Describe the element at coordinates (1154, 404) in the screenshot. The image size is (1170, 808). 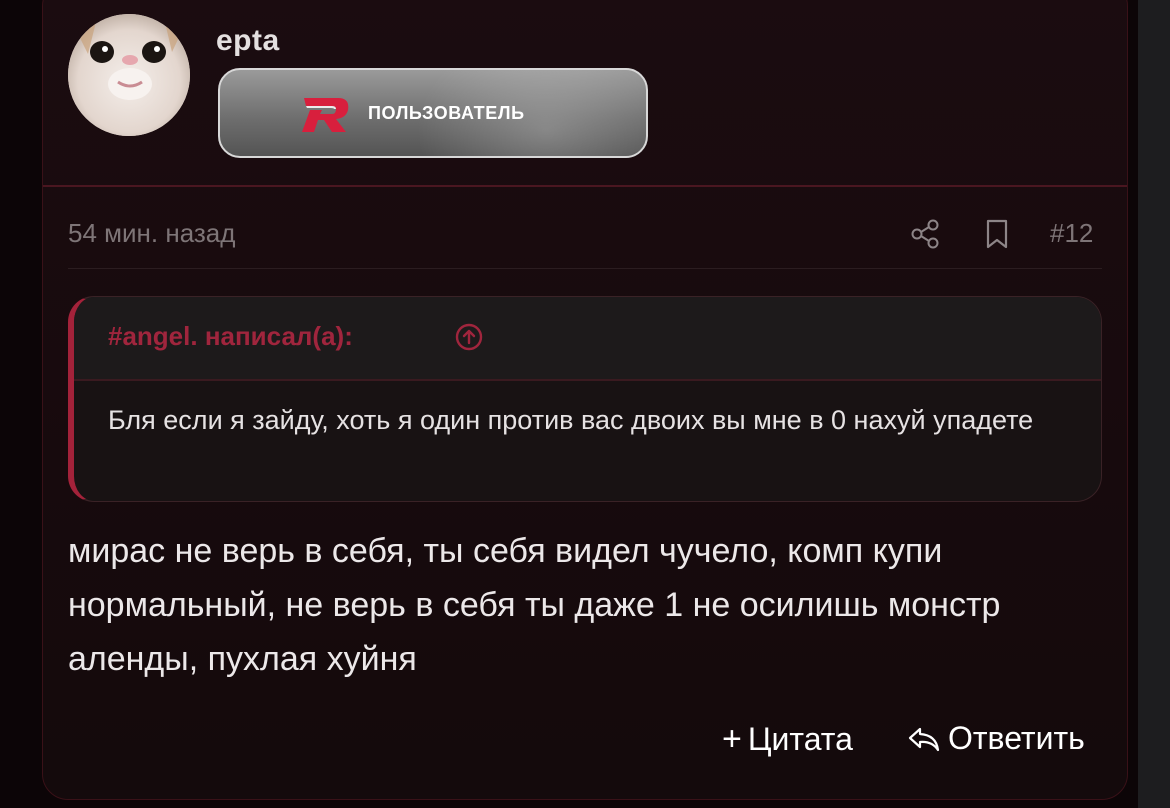
I see `window-edge` at that location.